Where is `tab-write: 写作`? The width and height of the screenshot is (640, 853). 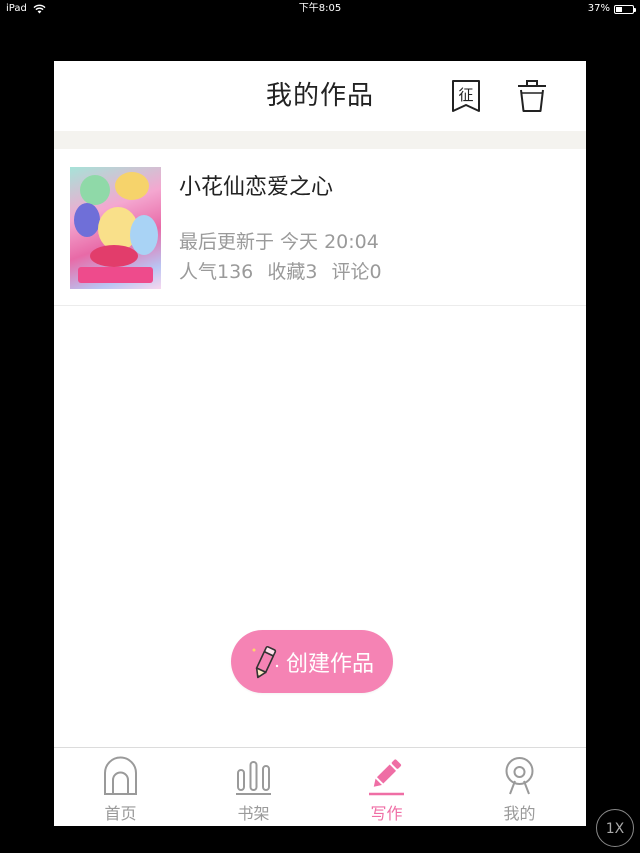
tab-write: 写作 is located at coordinates (386, 787).